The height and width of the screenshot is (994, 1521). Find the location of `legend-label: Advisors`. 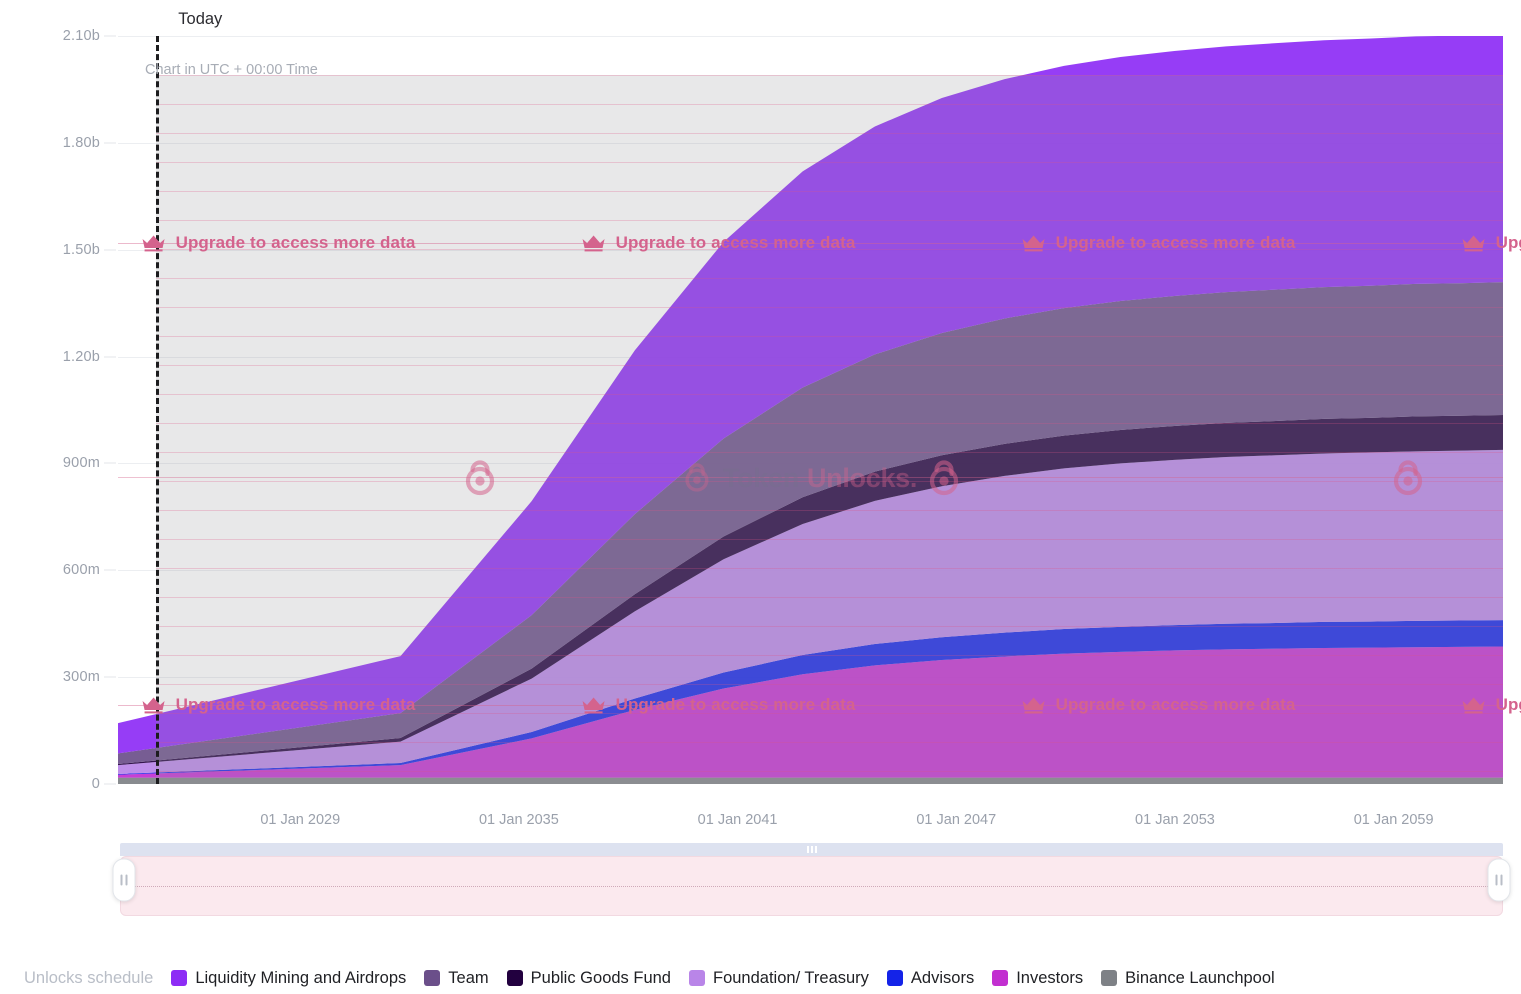

legend-label: Advisors is located at coordinates (942, 977).